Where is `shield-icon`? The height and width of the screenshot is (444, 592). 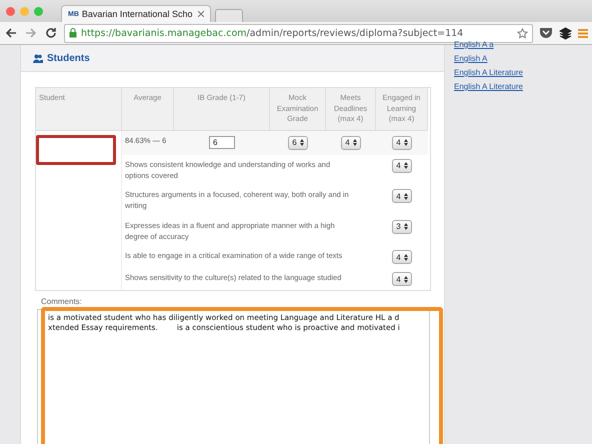 shield-icon is located at coordinates (546, 33).